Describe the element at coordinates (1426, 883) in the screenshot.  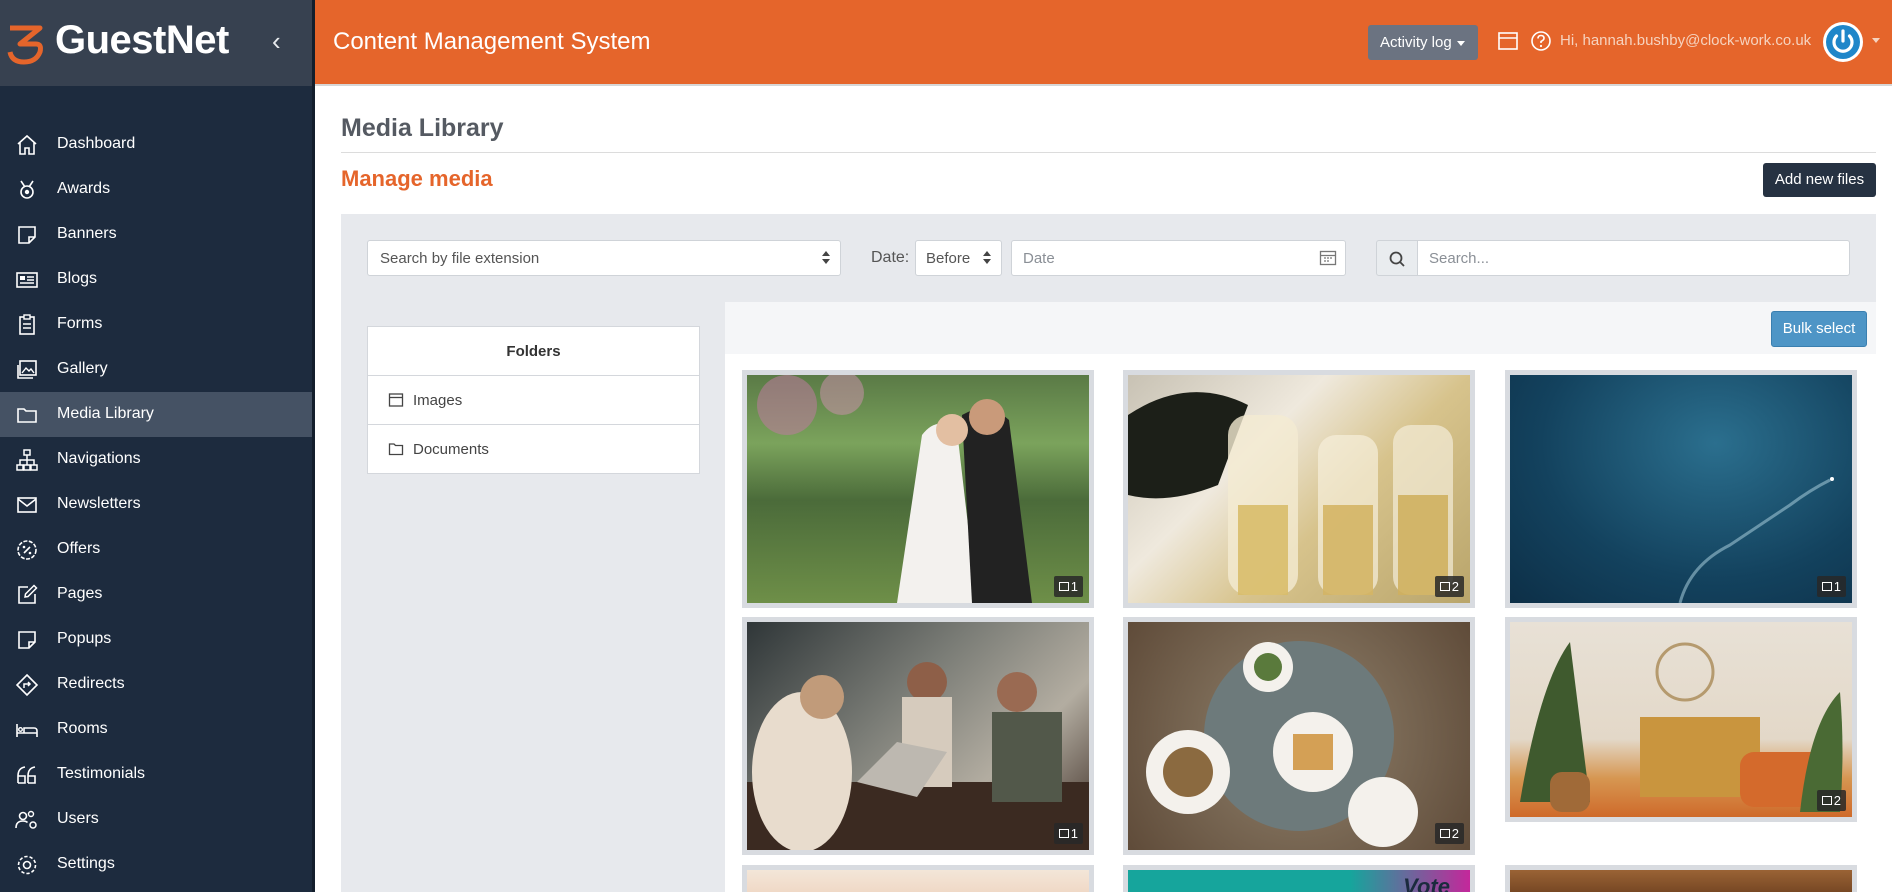
I see `vote-banner-text: Vote` at that location.